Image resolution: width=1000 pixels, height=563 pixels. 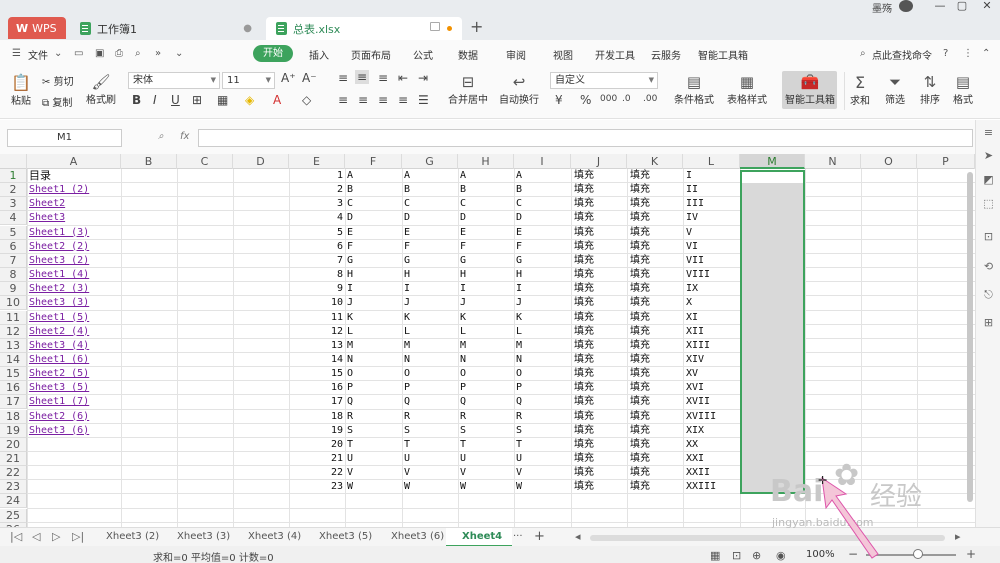 I want to click on row-header: 20, so click(x=13, y=444).